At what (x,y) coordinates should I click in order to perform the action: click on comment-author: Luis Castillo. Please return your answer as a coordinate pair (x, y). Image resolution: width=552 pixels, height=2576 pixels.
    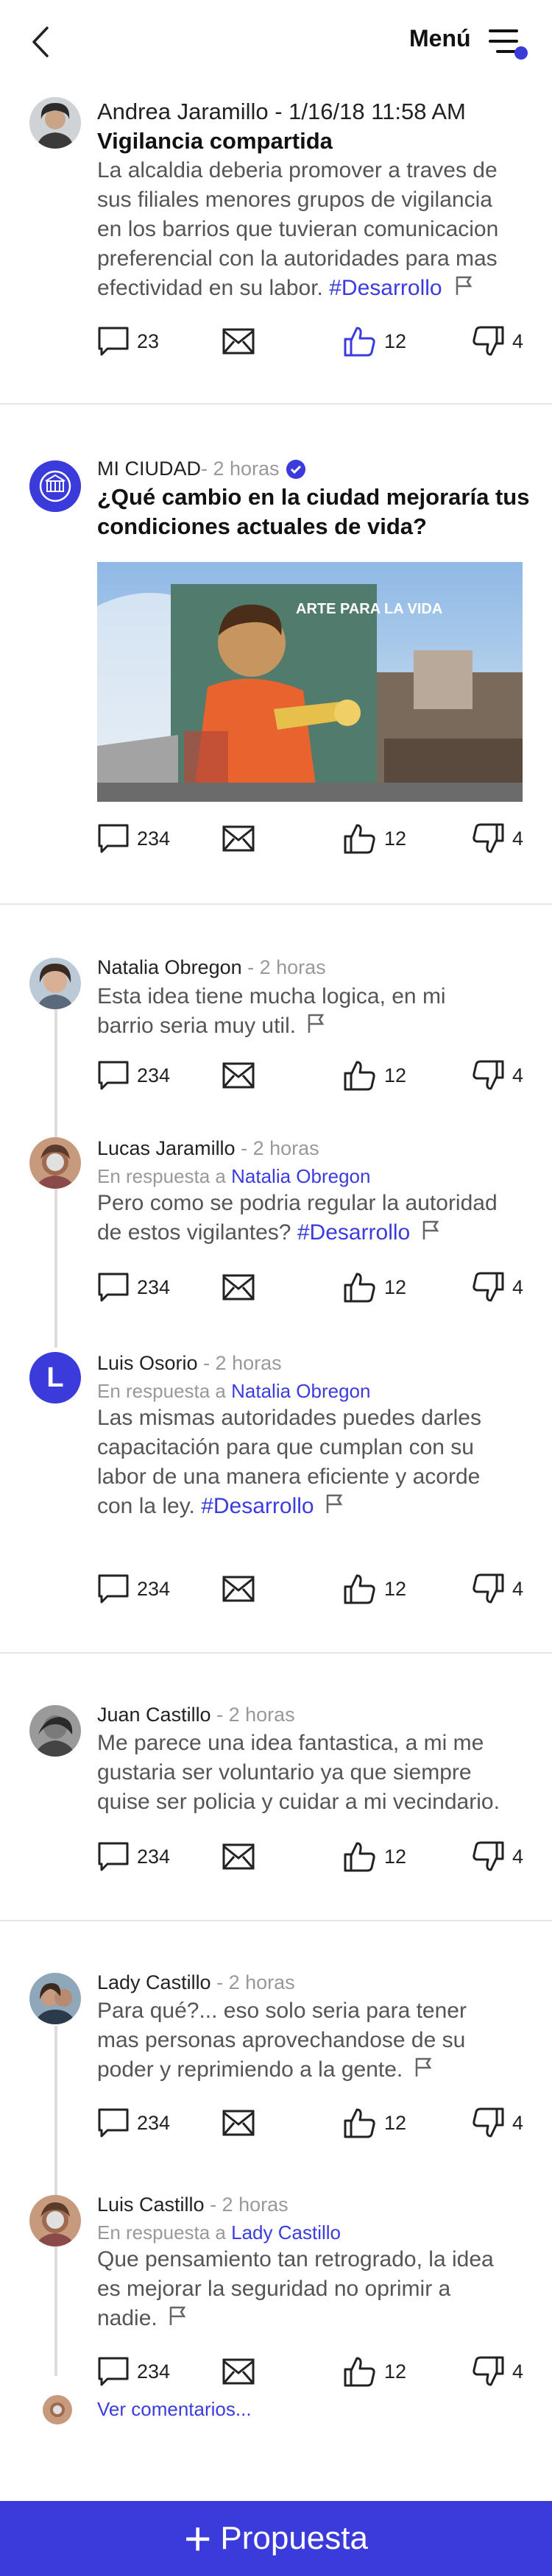
    Looking at the image, I should click on (151, 2204).